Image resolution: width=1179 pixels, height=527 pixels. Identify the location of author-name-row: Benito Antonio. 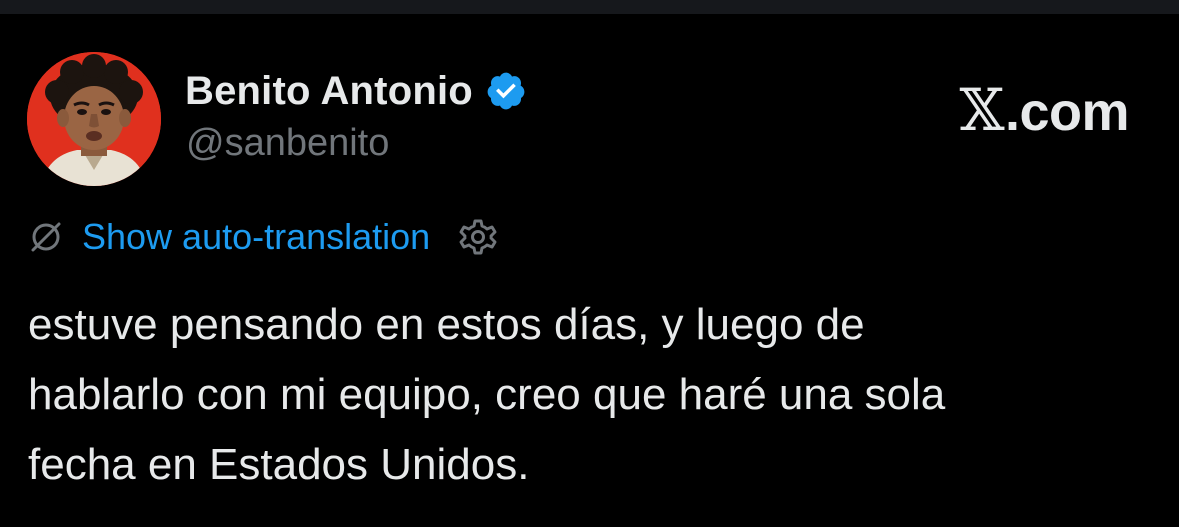
(356, 91).